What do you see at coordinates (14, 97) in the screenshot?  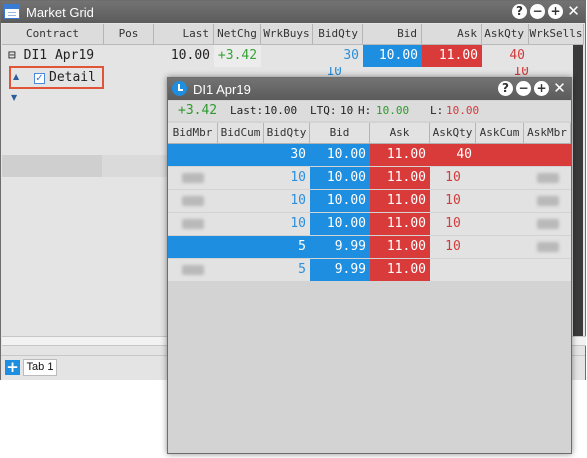 I see `scroll-down-icon: ▼` at bounding box center [14, 97].